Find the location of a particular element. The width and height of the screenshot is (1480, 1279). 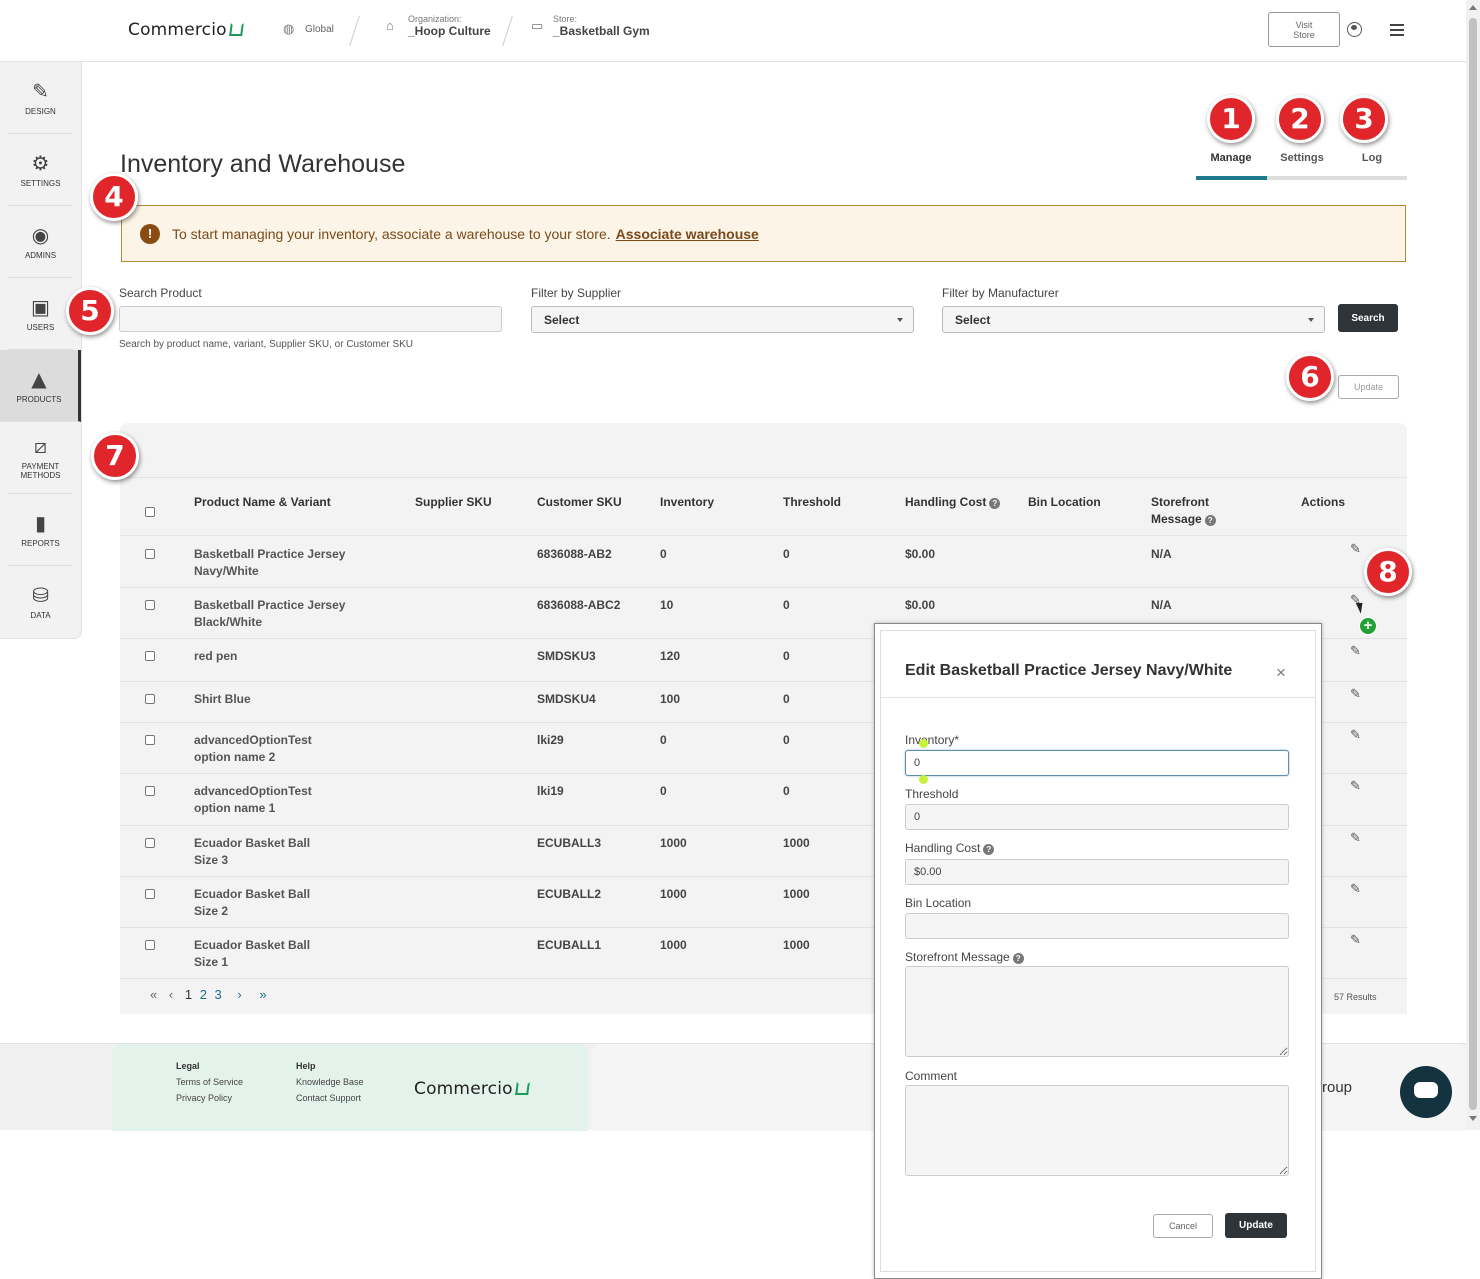

product-variant: Navy/White is located at coordinates (226, 571).